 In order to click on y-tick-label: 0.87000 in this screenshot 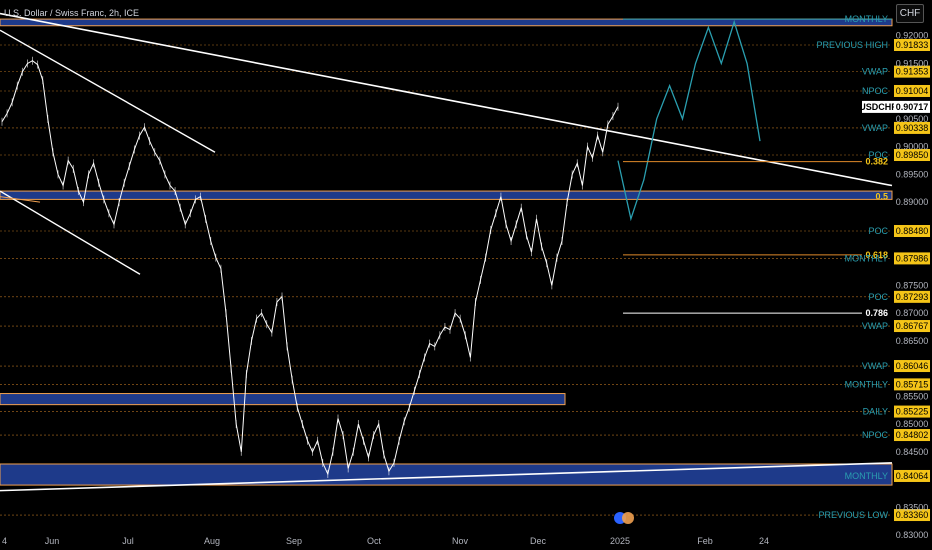, I will do `click(912, 313)`.